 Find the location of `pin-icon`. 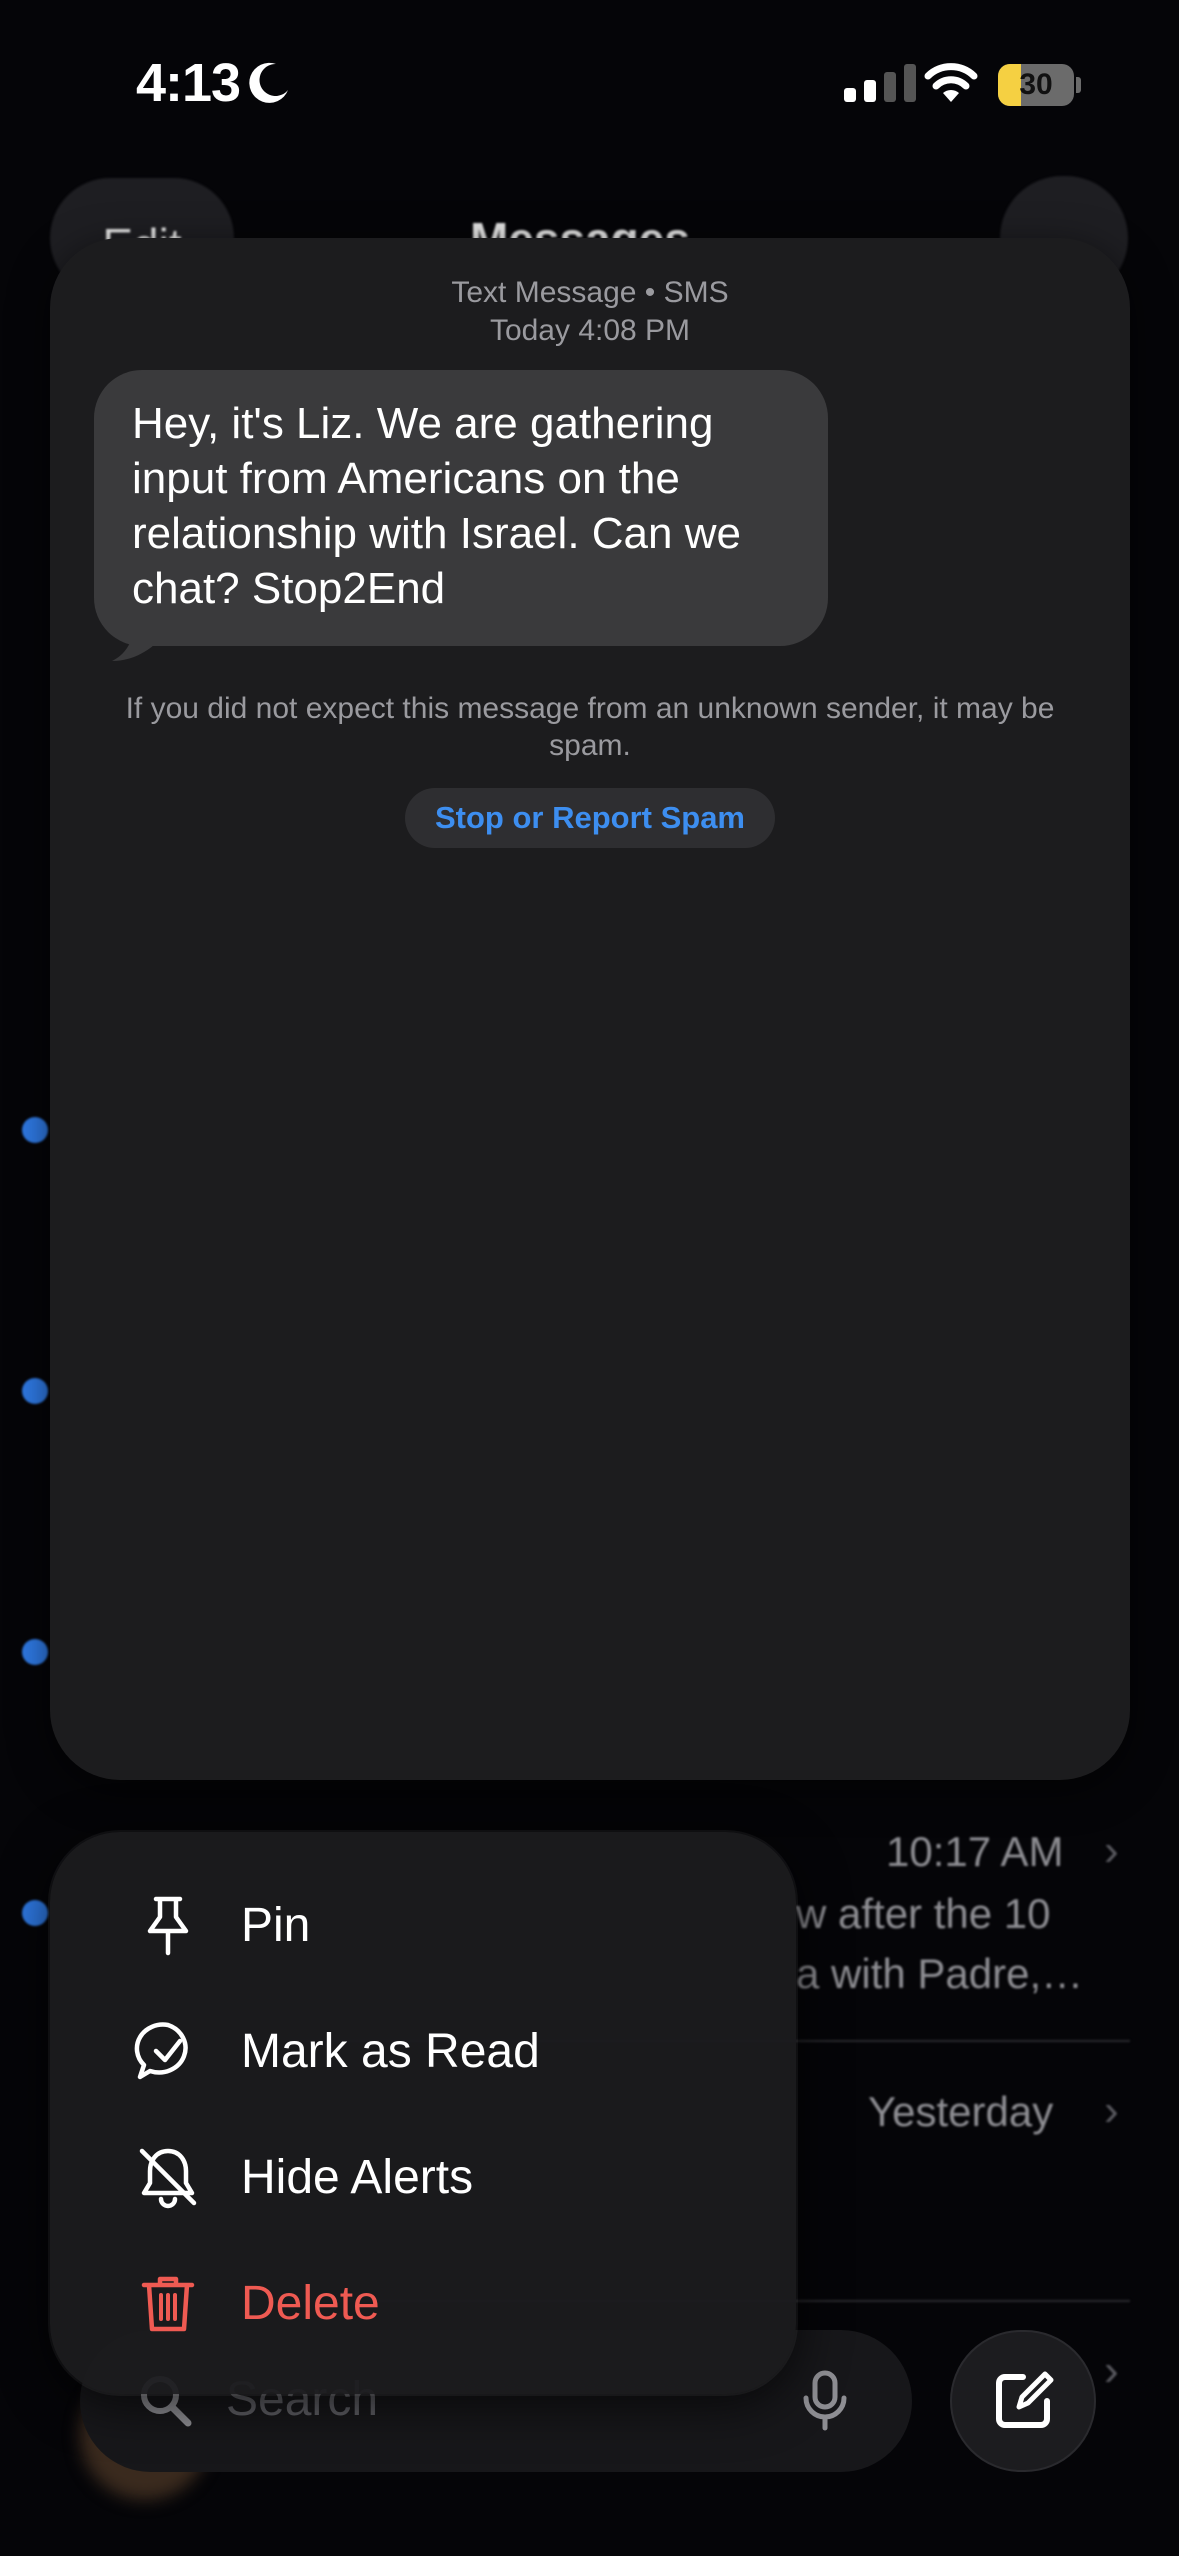

pin-icon is located at coordinates (168, 1926).